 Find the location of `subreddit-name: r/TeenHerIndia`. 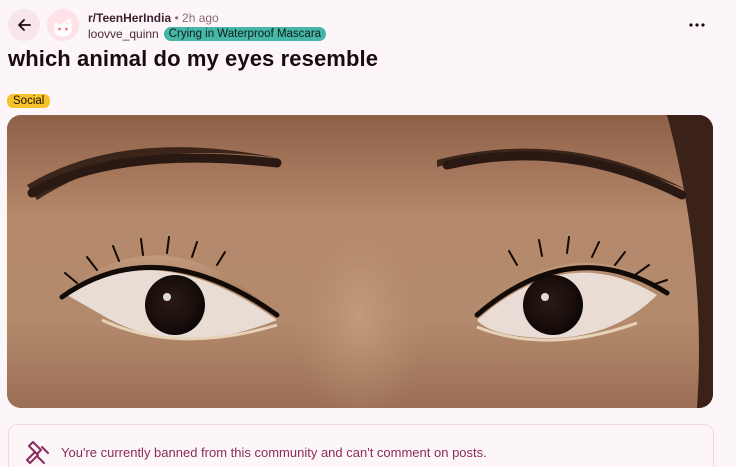

subreddit-name: r/TeenHerIndia is located at coordinates (129, 18).